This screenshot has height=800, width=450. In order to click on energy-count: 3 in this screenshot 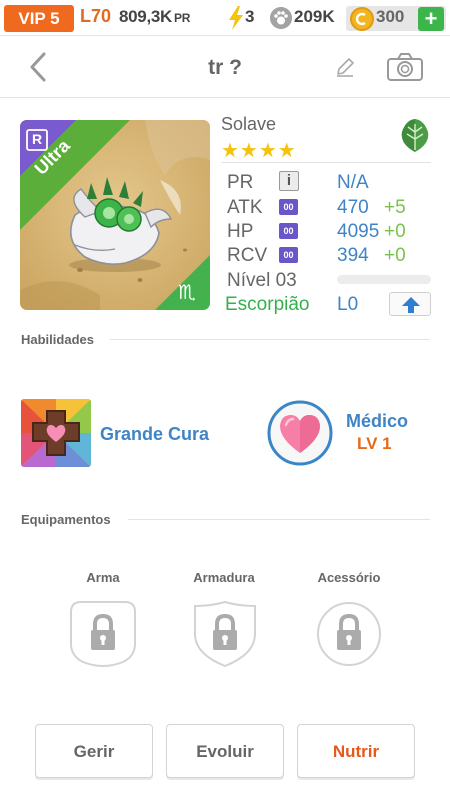, I will do `click(250, 16)`.